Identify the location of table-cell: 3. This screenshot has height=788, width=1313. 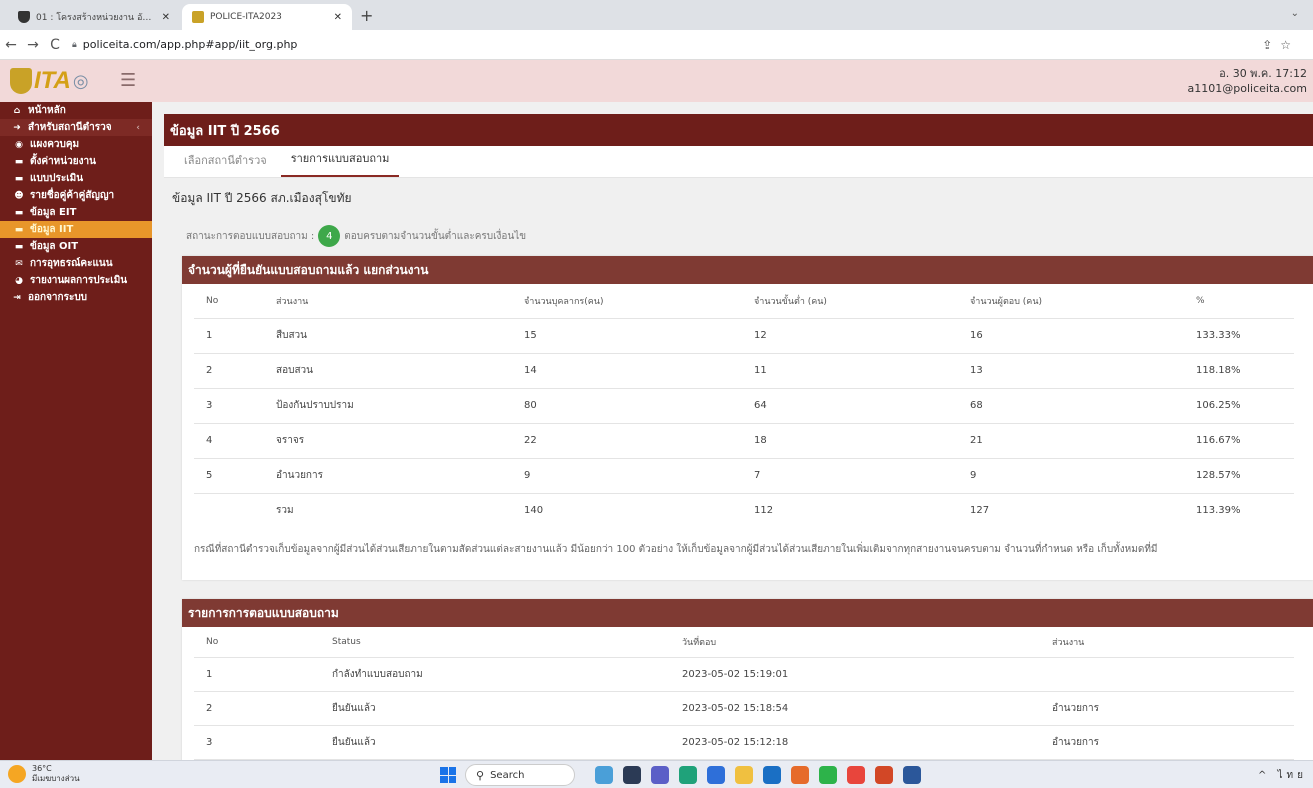
(235, 406).